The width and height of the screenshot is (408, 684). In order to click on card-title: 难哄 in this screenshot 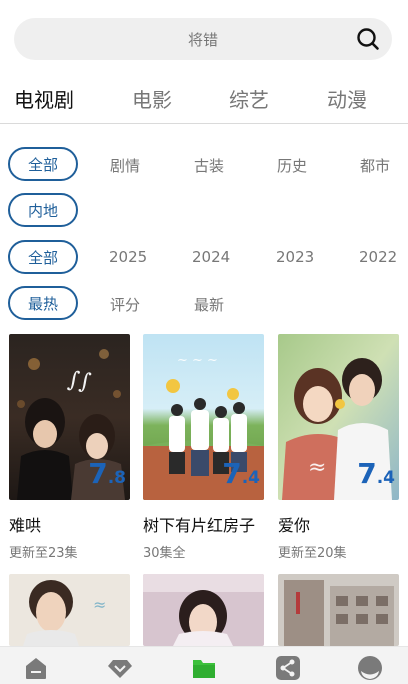, I will do `click(25, 525)`.